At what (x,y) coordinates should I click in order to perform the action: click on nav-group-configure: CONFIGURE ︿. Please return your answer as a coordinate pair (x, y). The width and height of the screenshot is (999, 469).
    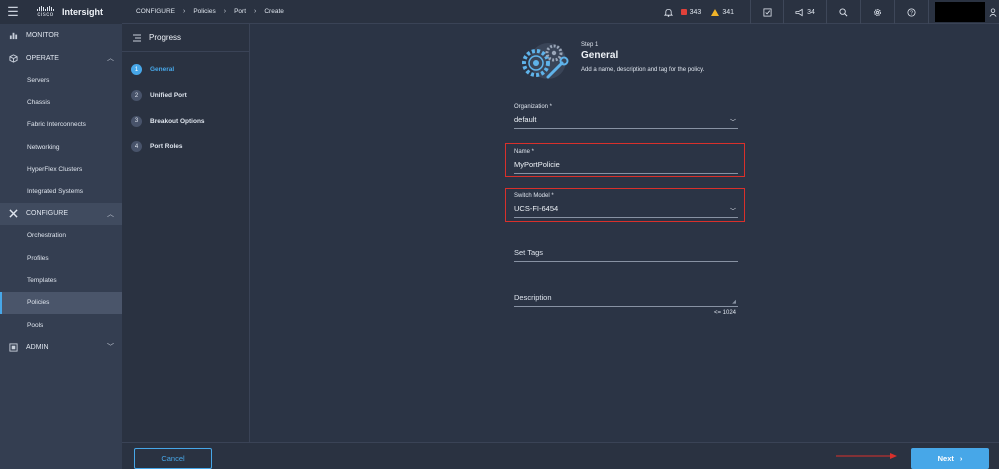
    Looking at the image, I should click on (61, 213).